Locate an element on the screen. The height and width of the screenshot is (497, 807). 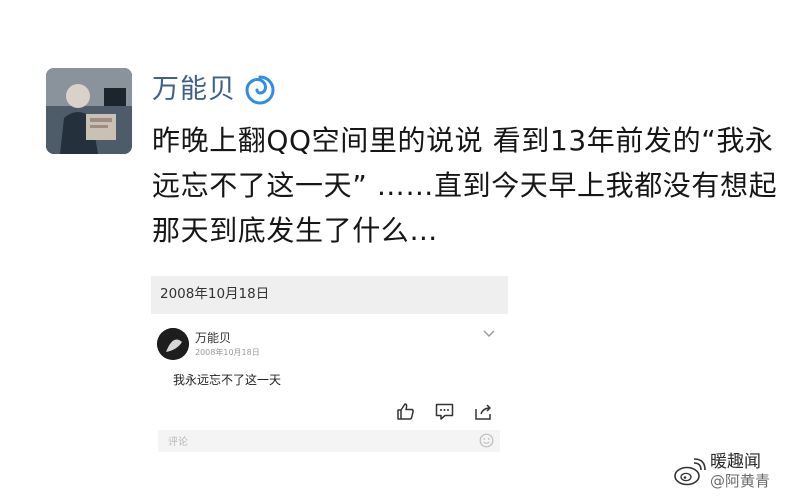
share-icon is located at coordinates (483, 411).